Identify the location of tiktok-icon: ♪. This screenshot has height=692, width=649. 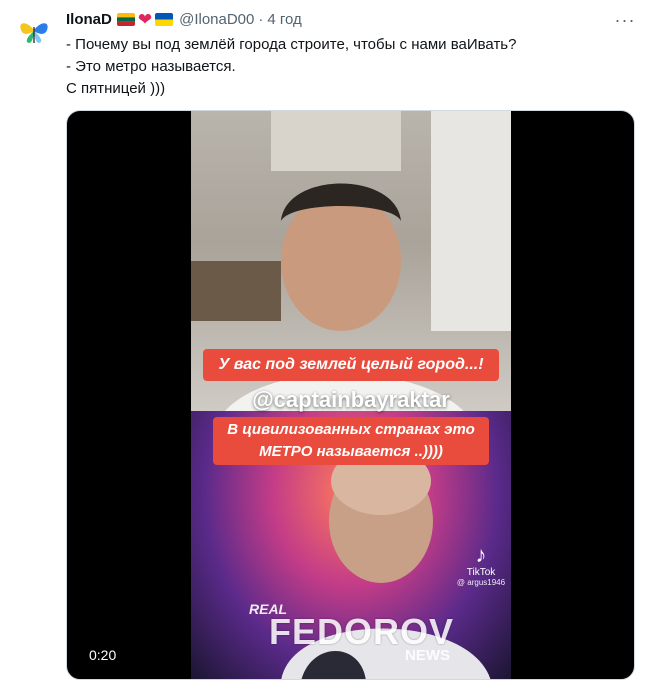
(481, 554).